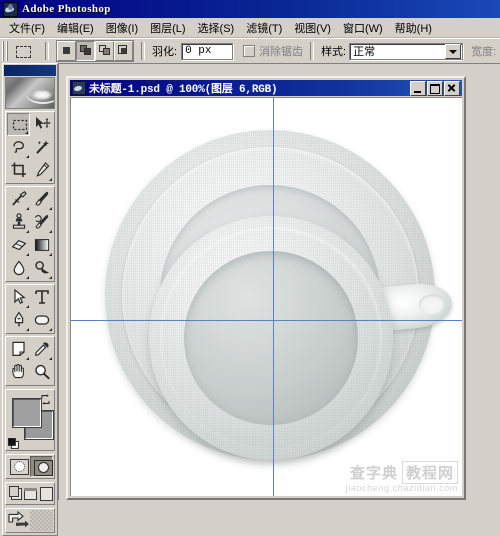 The image size is (500, 536). I want to click on toolbox, so click(29, 299).